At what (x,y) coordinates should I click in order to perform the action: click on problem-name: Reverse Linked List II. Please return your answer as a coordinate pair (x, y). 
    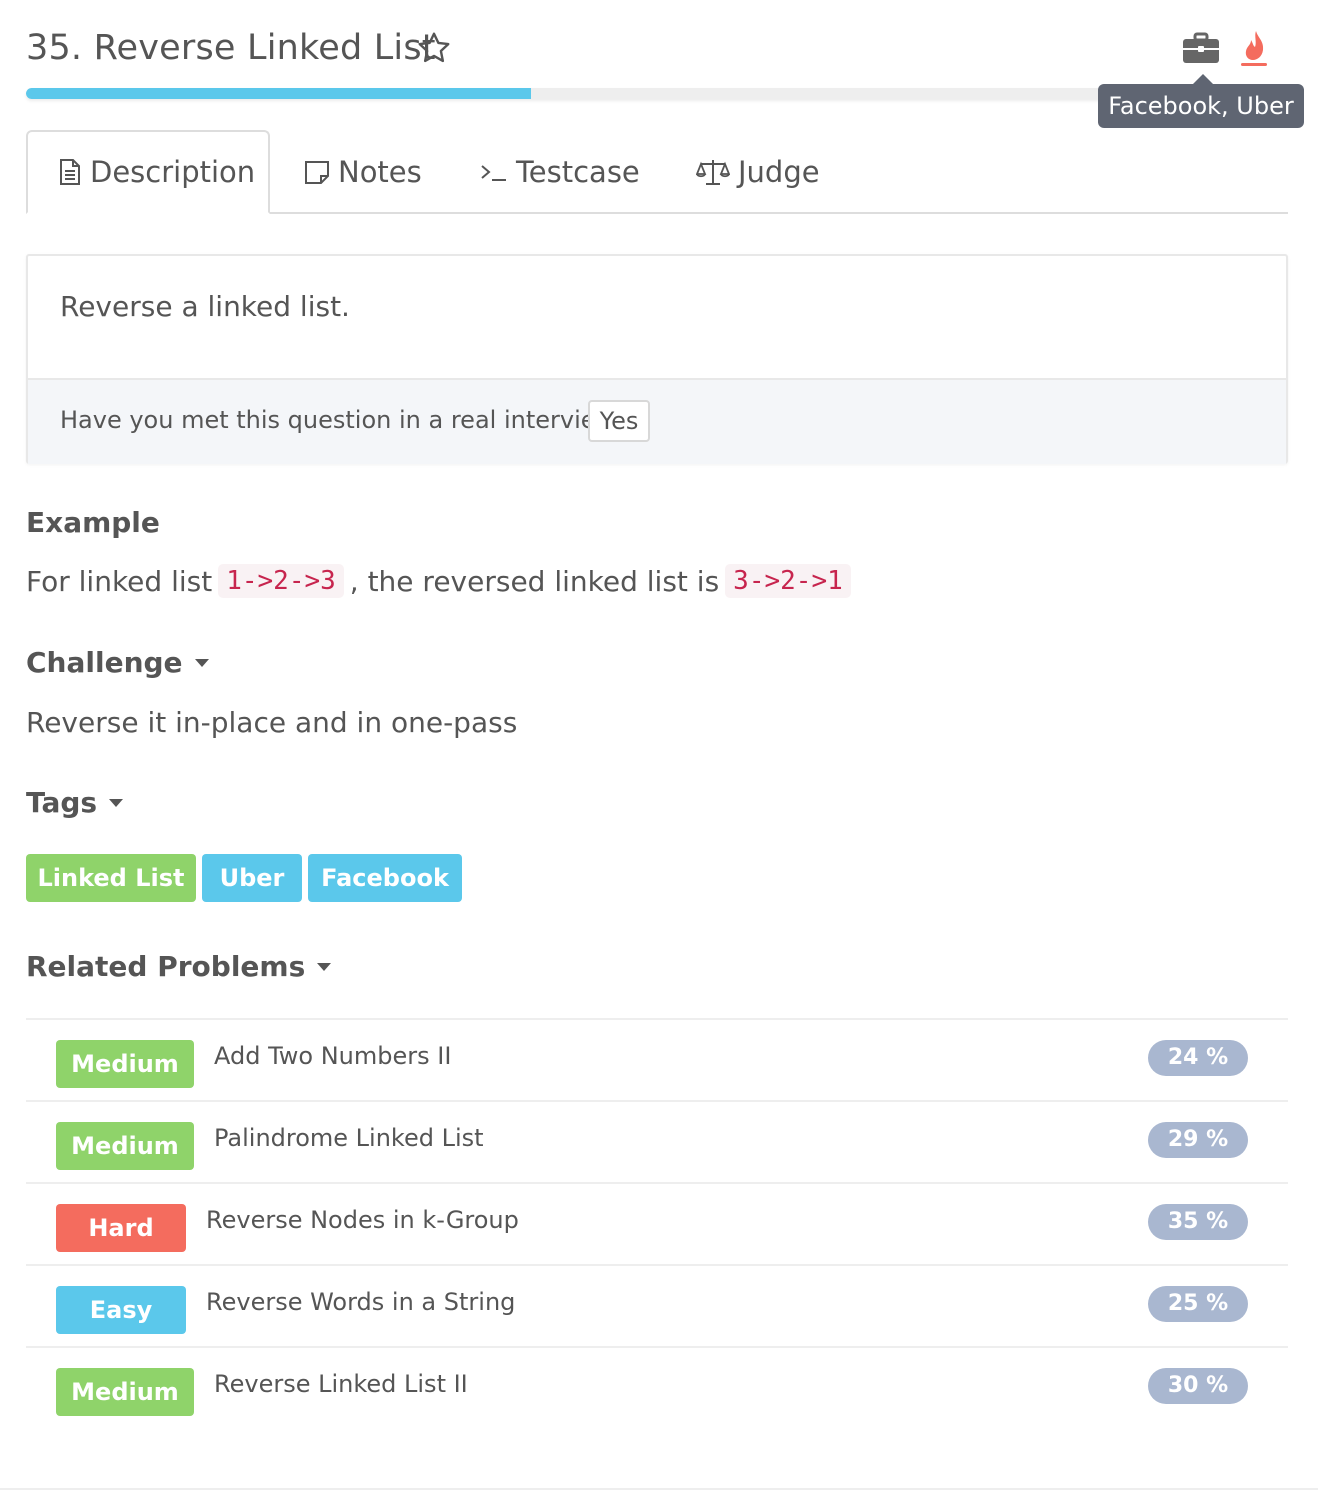
    Looking at the image, I should click on (341, 1384).